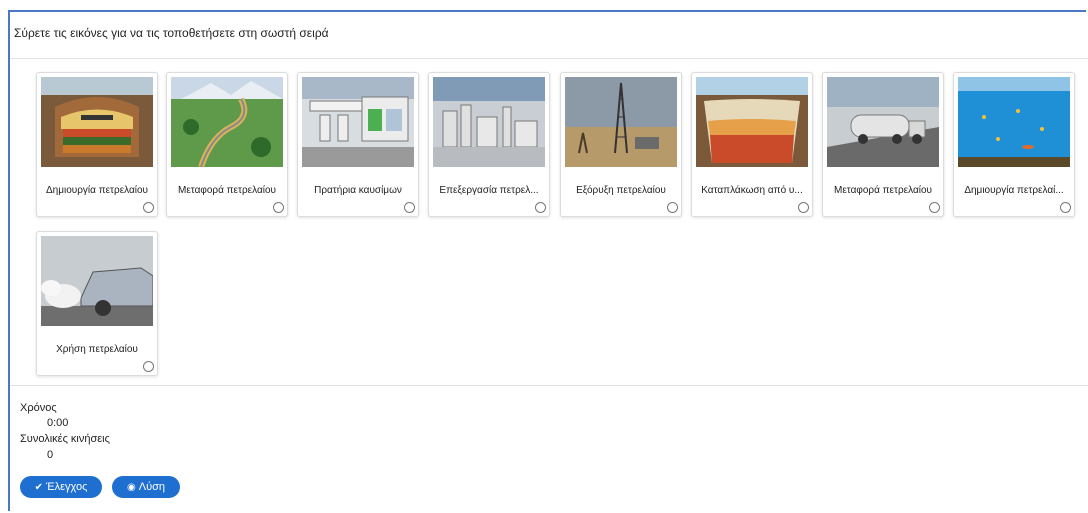 The height and width of the screenshot is (513, 1088). What do you see at coordinates (65, 439) in the screenshot?
I see `moves-label: Συνολικές κινήσεις` at bounding box center [65, 439].